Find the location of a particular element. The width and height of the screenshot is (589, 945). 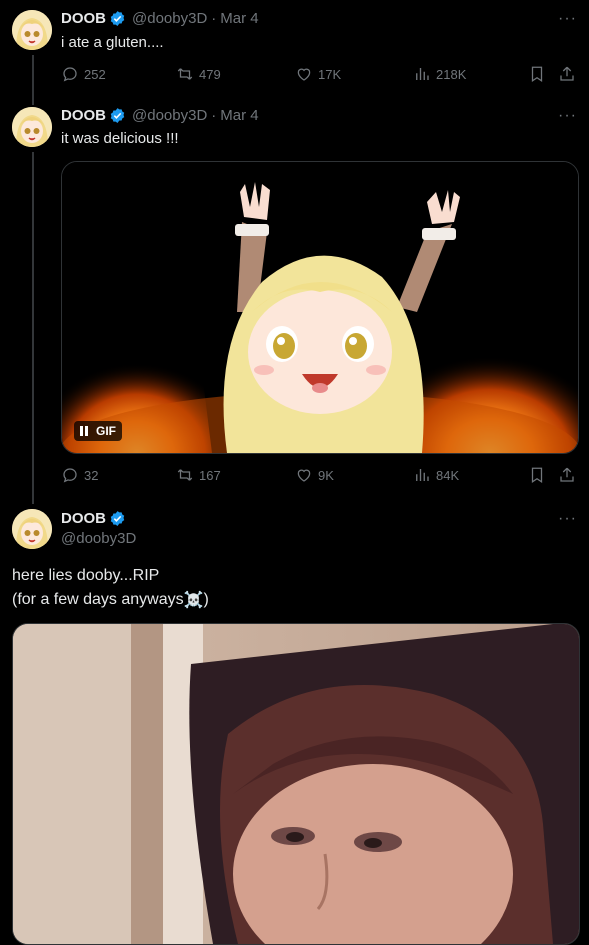

views-count: 84K is located at coordinates (448, 475).